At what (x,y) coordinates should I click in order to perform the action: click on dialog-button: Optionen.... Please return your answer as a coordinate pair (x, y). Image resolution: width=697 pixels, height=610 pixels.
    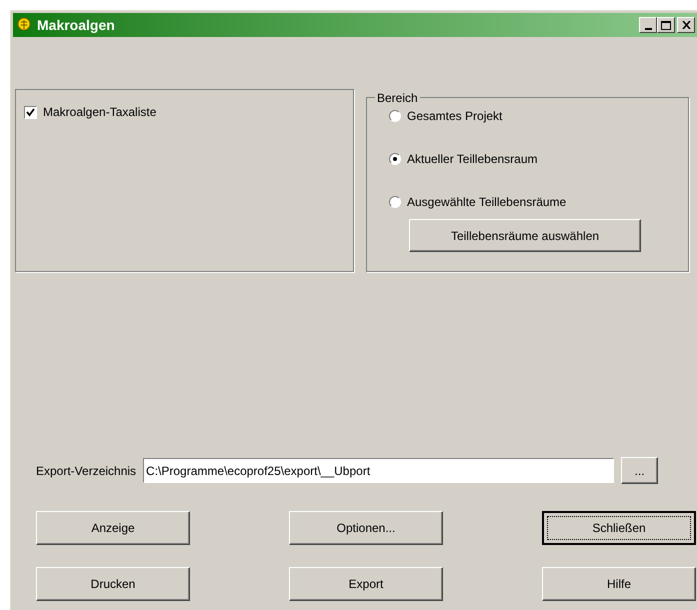
    Looking at the image, I should click on (366, 528).